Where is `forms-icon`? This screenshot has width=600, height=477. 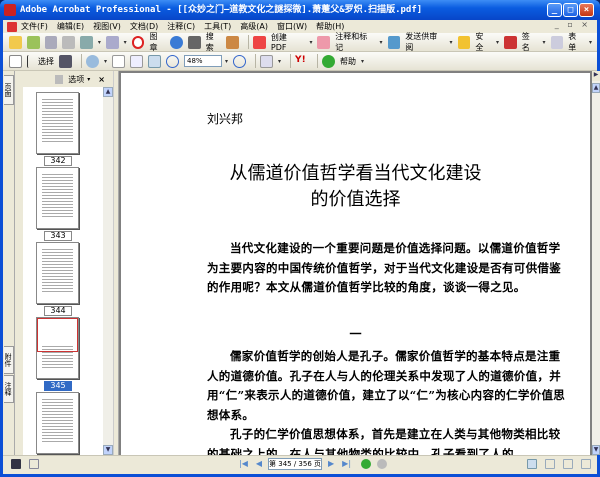
forms-icon is located at coordinates (557, 42).